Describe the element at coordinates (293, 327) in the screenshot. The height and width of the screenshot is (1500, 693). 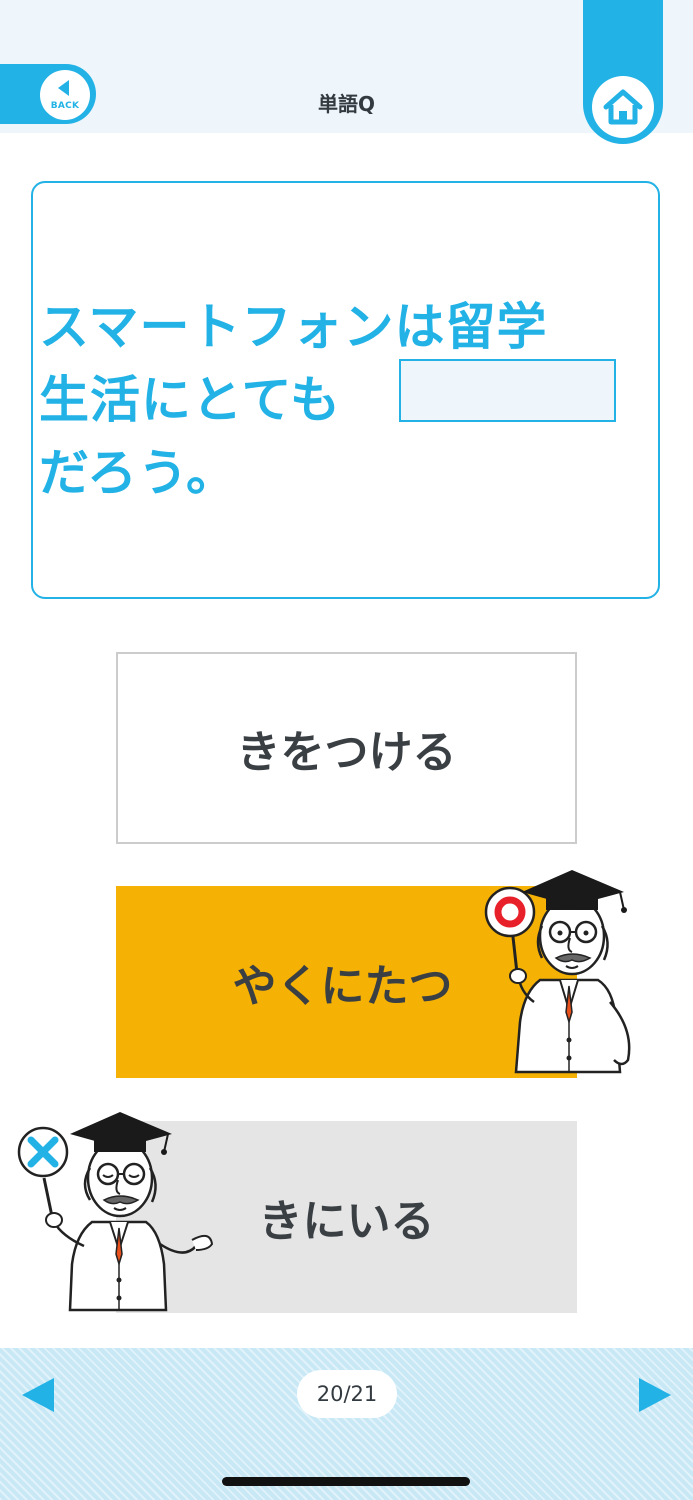
I see `question-line-1: スマートフォンは留学` at that location.